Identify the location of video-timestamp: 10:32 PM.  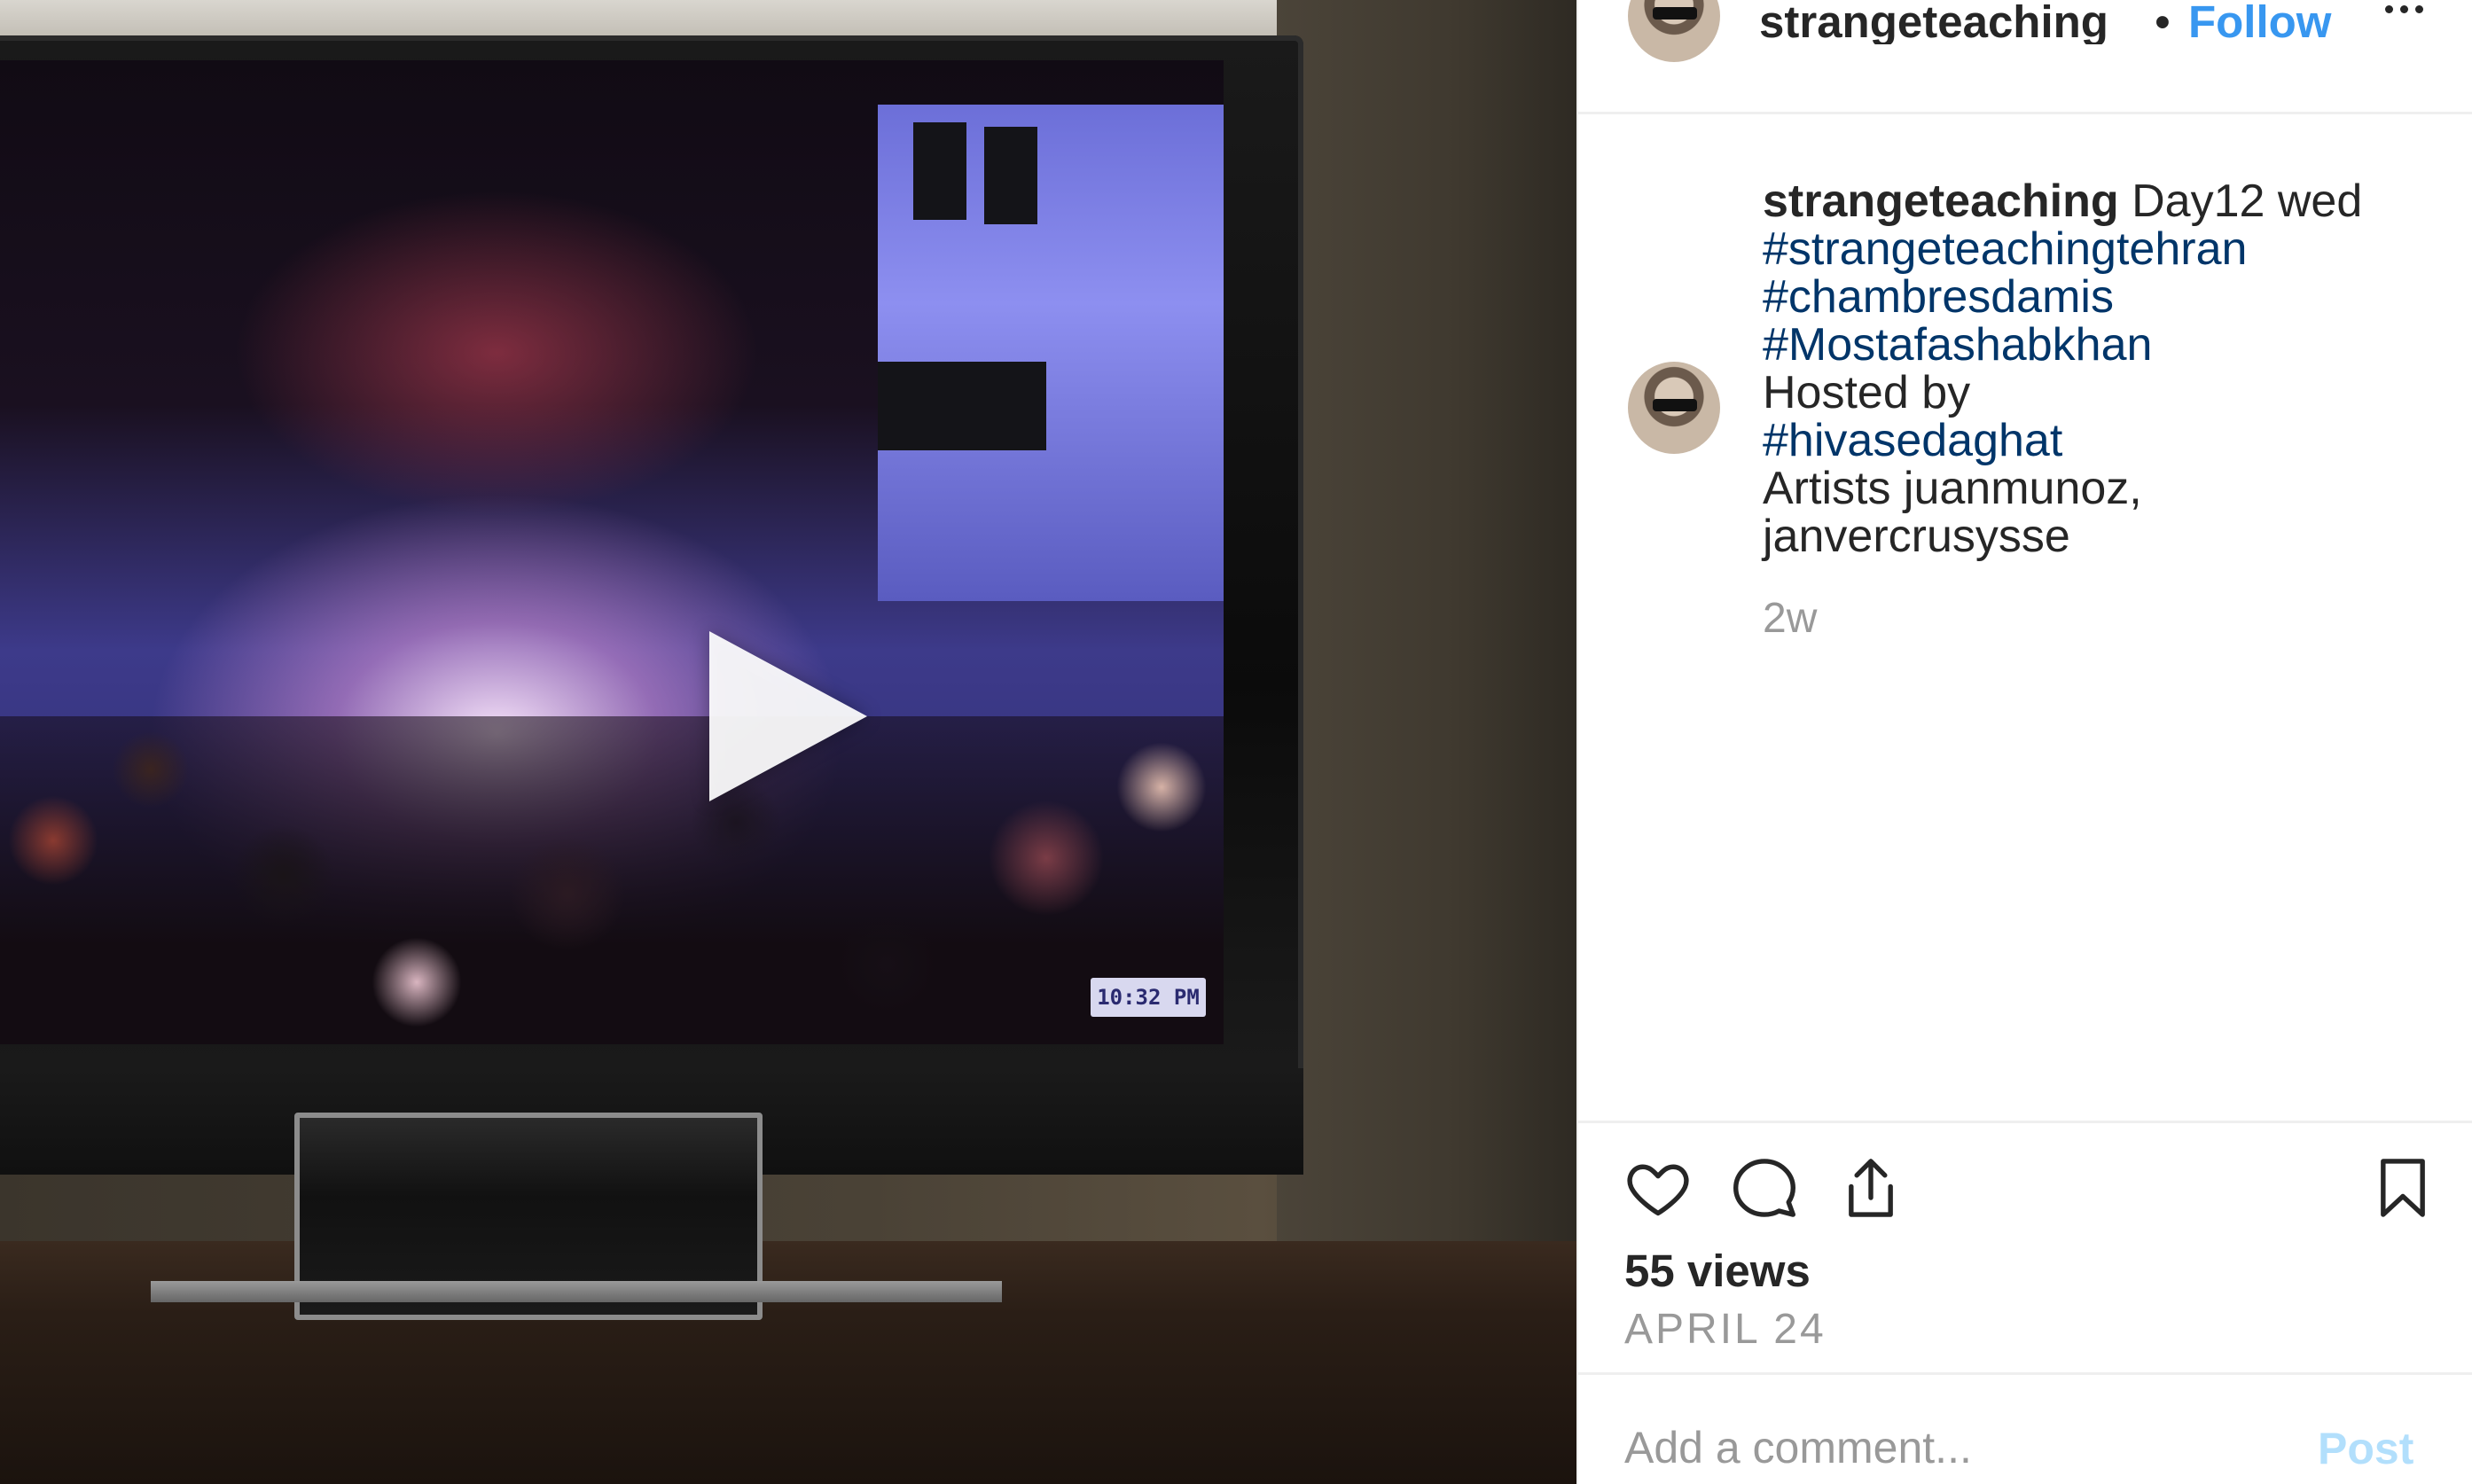
(1148, 997).